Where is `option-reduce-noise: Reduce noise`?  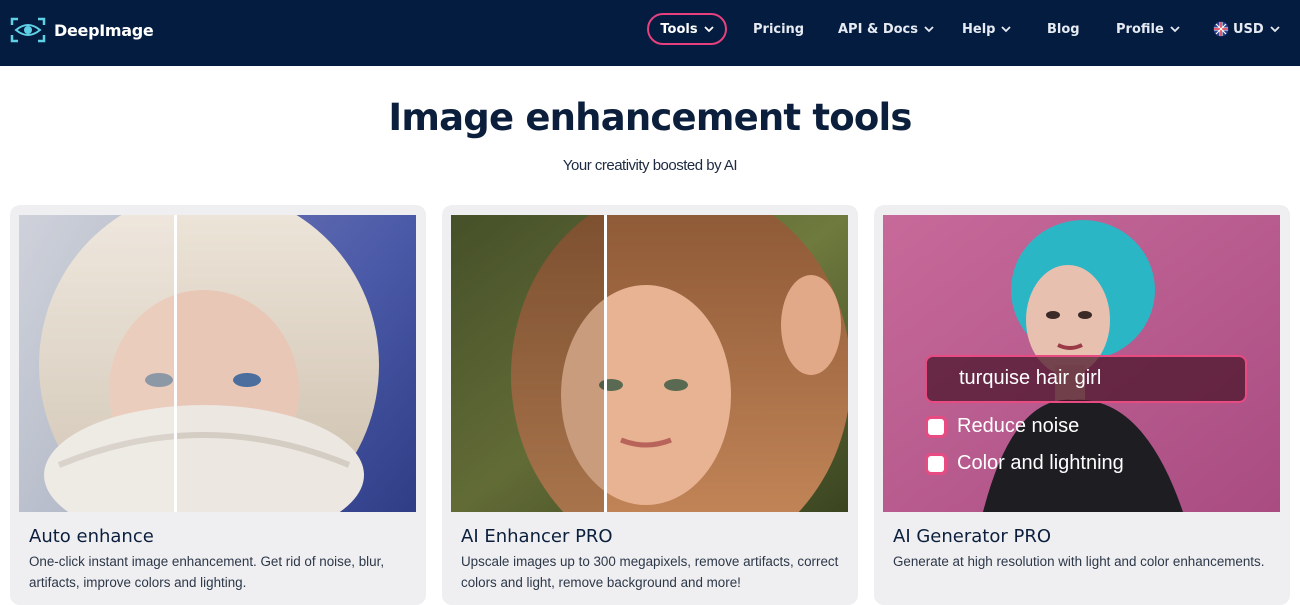
option-reduce-noise: Reduce noise is located at coordinates (1002, 426).